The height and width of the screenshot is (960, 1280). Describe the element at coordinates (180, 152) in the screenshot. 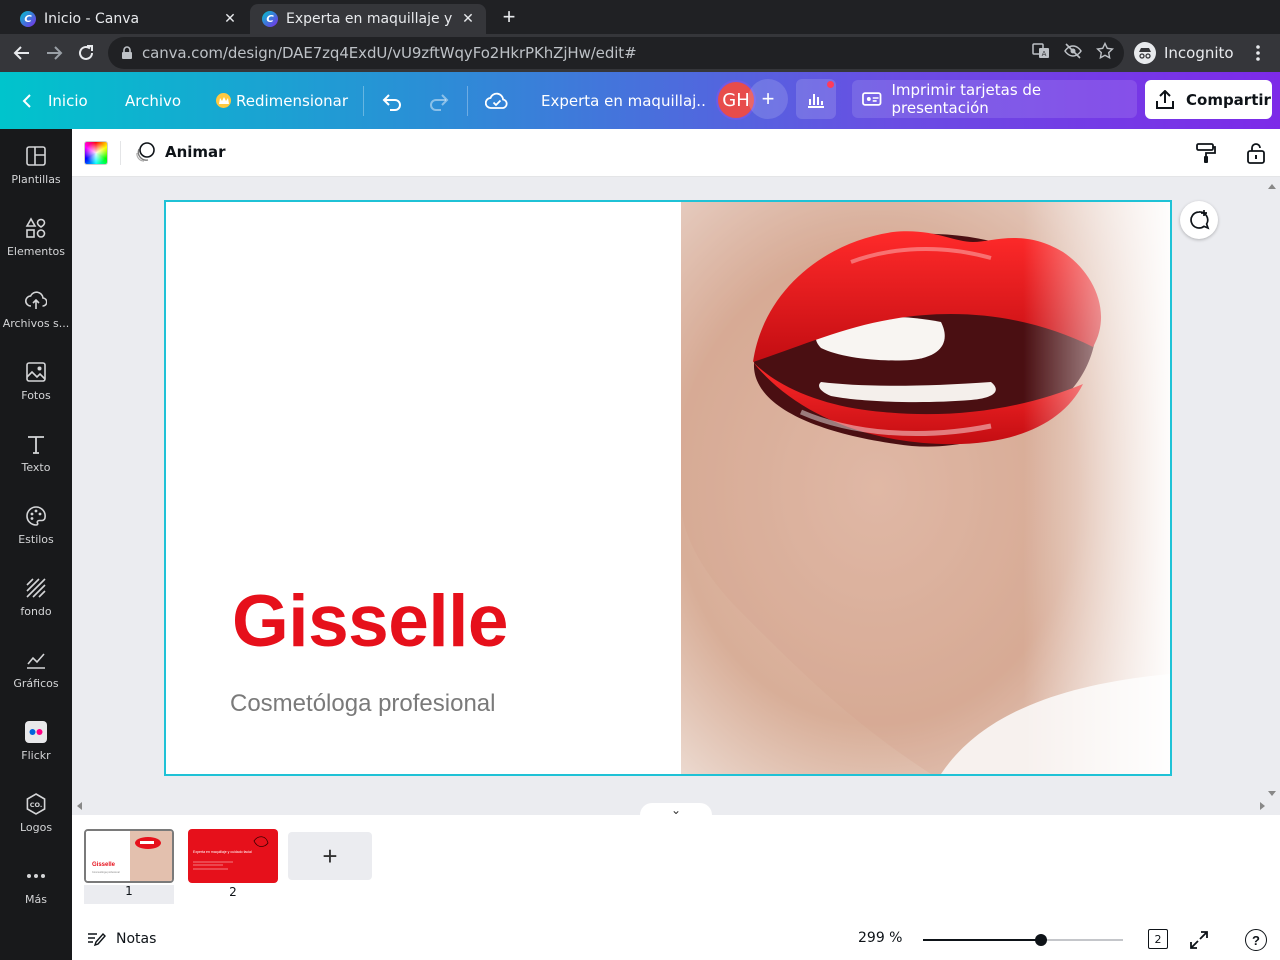

I see `animate-button: Animar` at that location.